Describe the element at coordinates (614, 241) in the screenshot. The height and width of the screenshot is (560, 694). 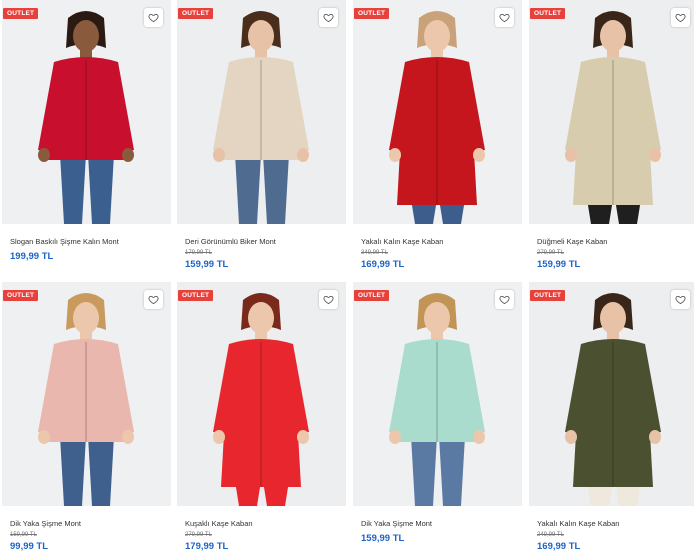
I see `product-name: Düğmeli Kaşe Kaban` at that location.